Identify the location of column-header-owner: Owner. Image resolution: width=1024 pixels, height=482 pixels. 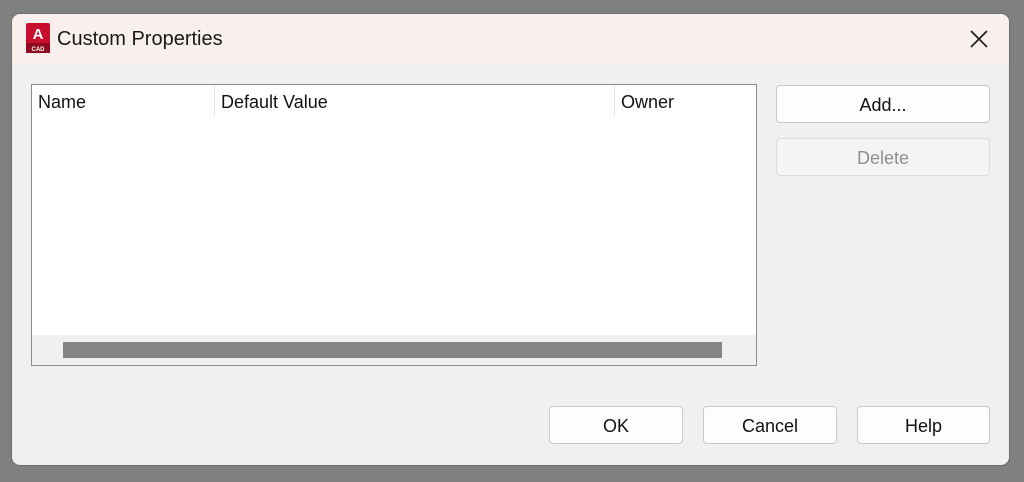
(685, 101).